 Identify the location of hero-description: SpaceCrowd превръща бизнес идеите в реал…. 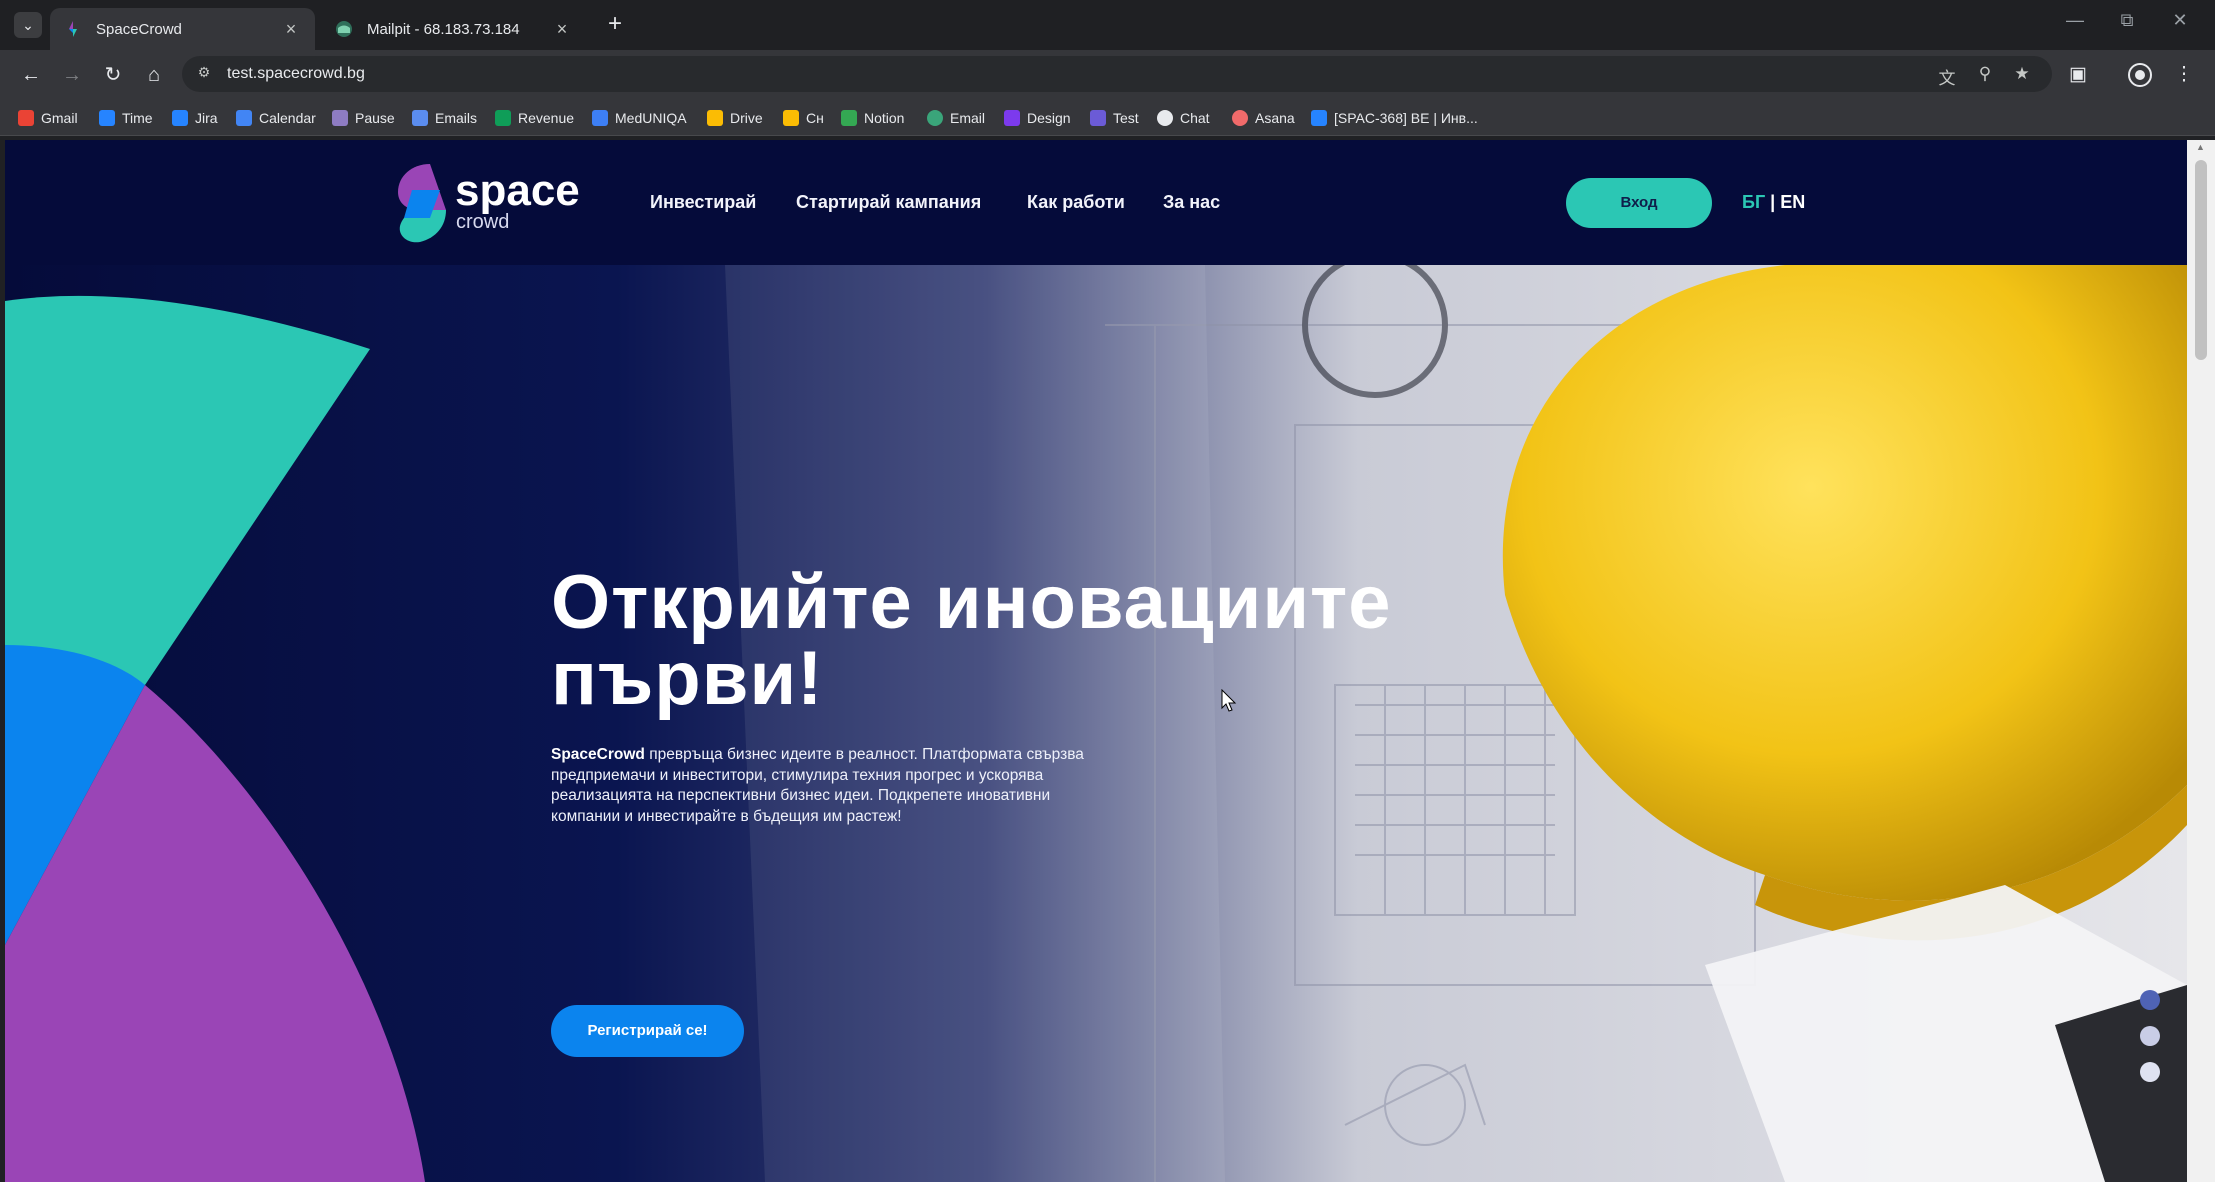
(821, 786).